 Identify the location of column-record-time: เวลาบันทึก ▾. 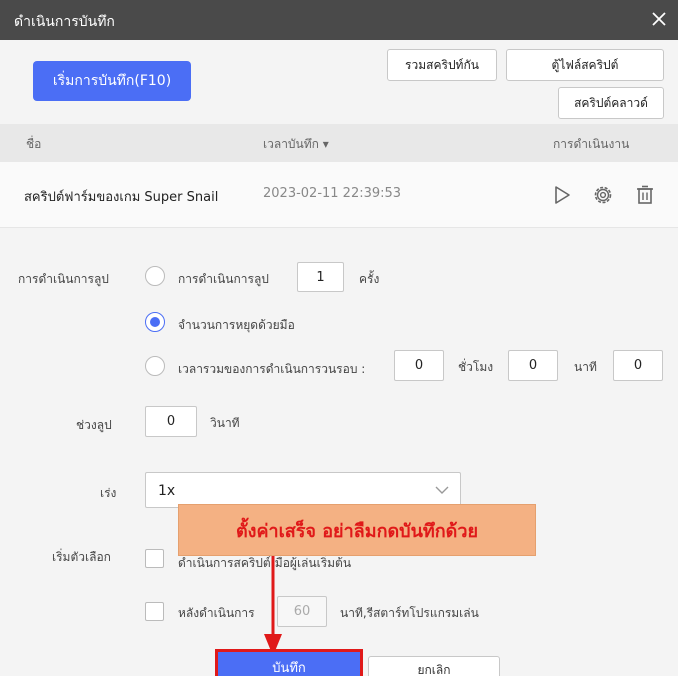
(296, 144).